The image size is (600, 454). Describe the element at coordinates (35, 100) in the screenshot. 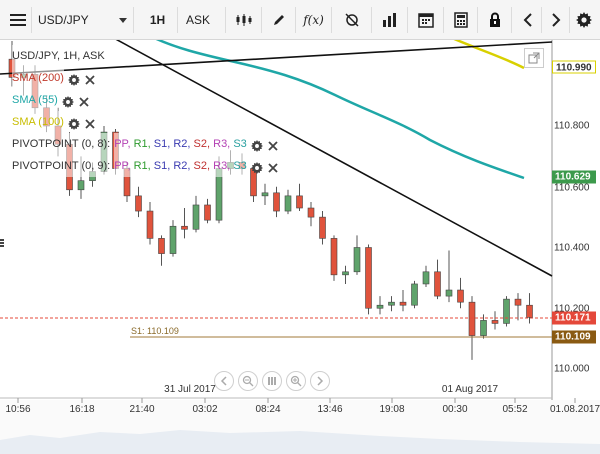

I see `legend-sma55: SMA (55)` at that location.